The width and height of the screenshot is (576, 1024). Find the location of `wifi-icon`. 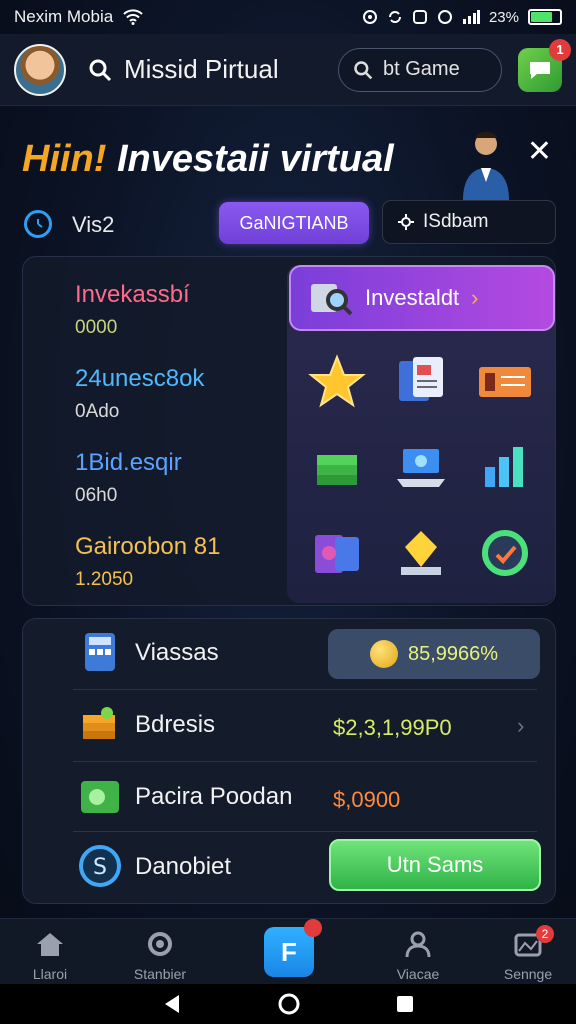

wifi-icon is located at coordinates (133, 17).